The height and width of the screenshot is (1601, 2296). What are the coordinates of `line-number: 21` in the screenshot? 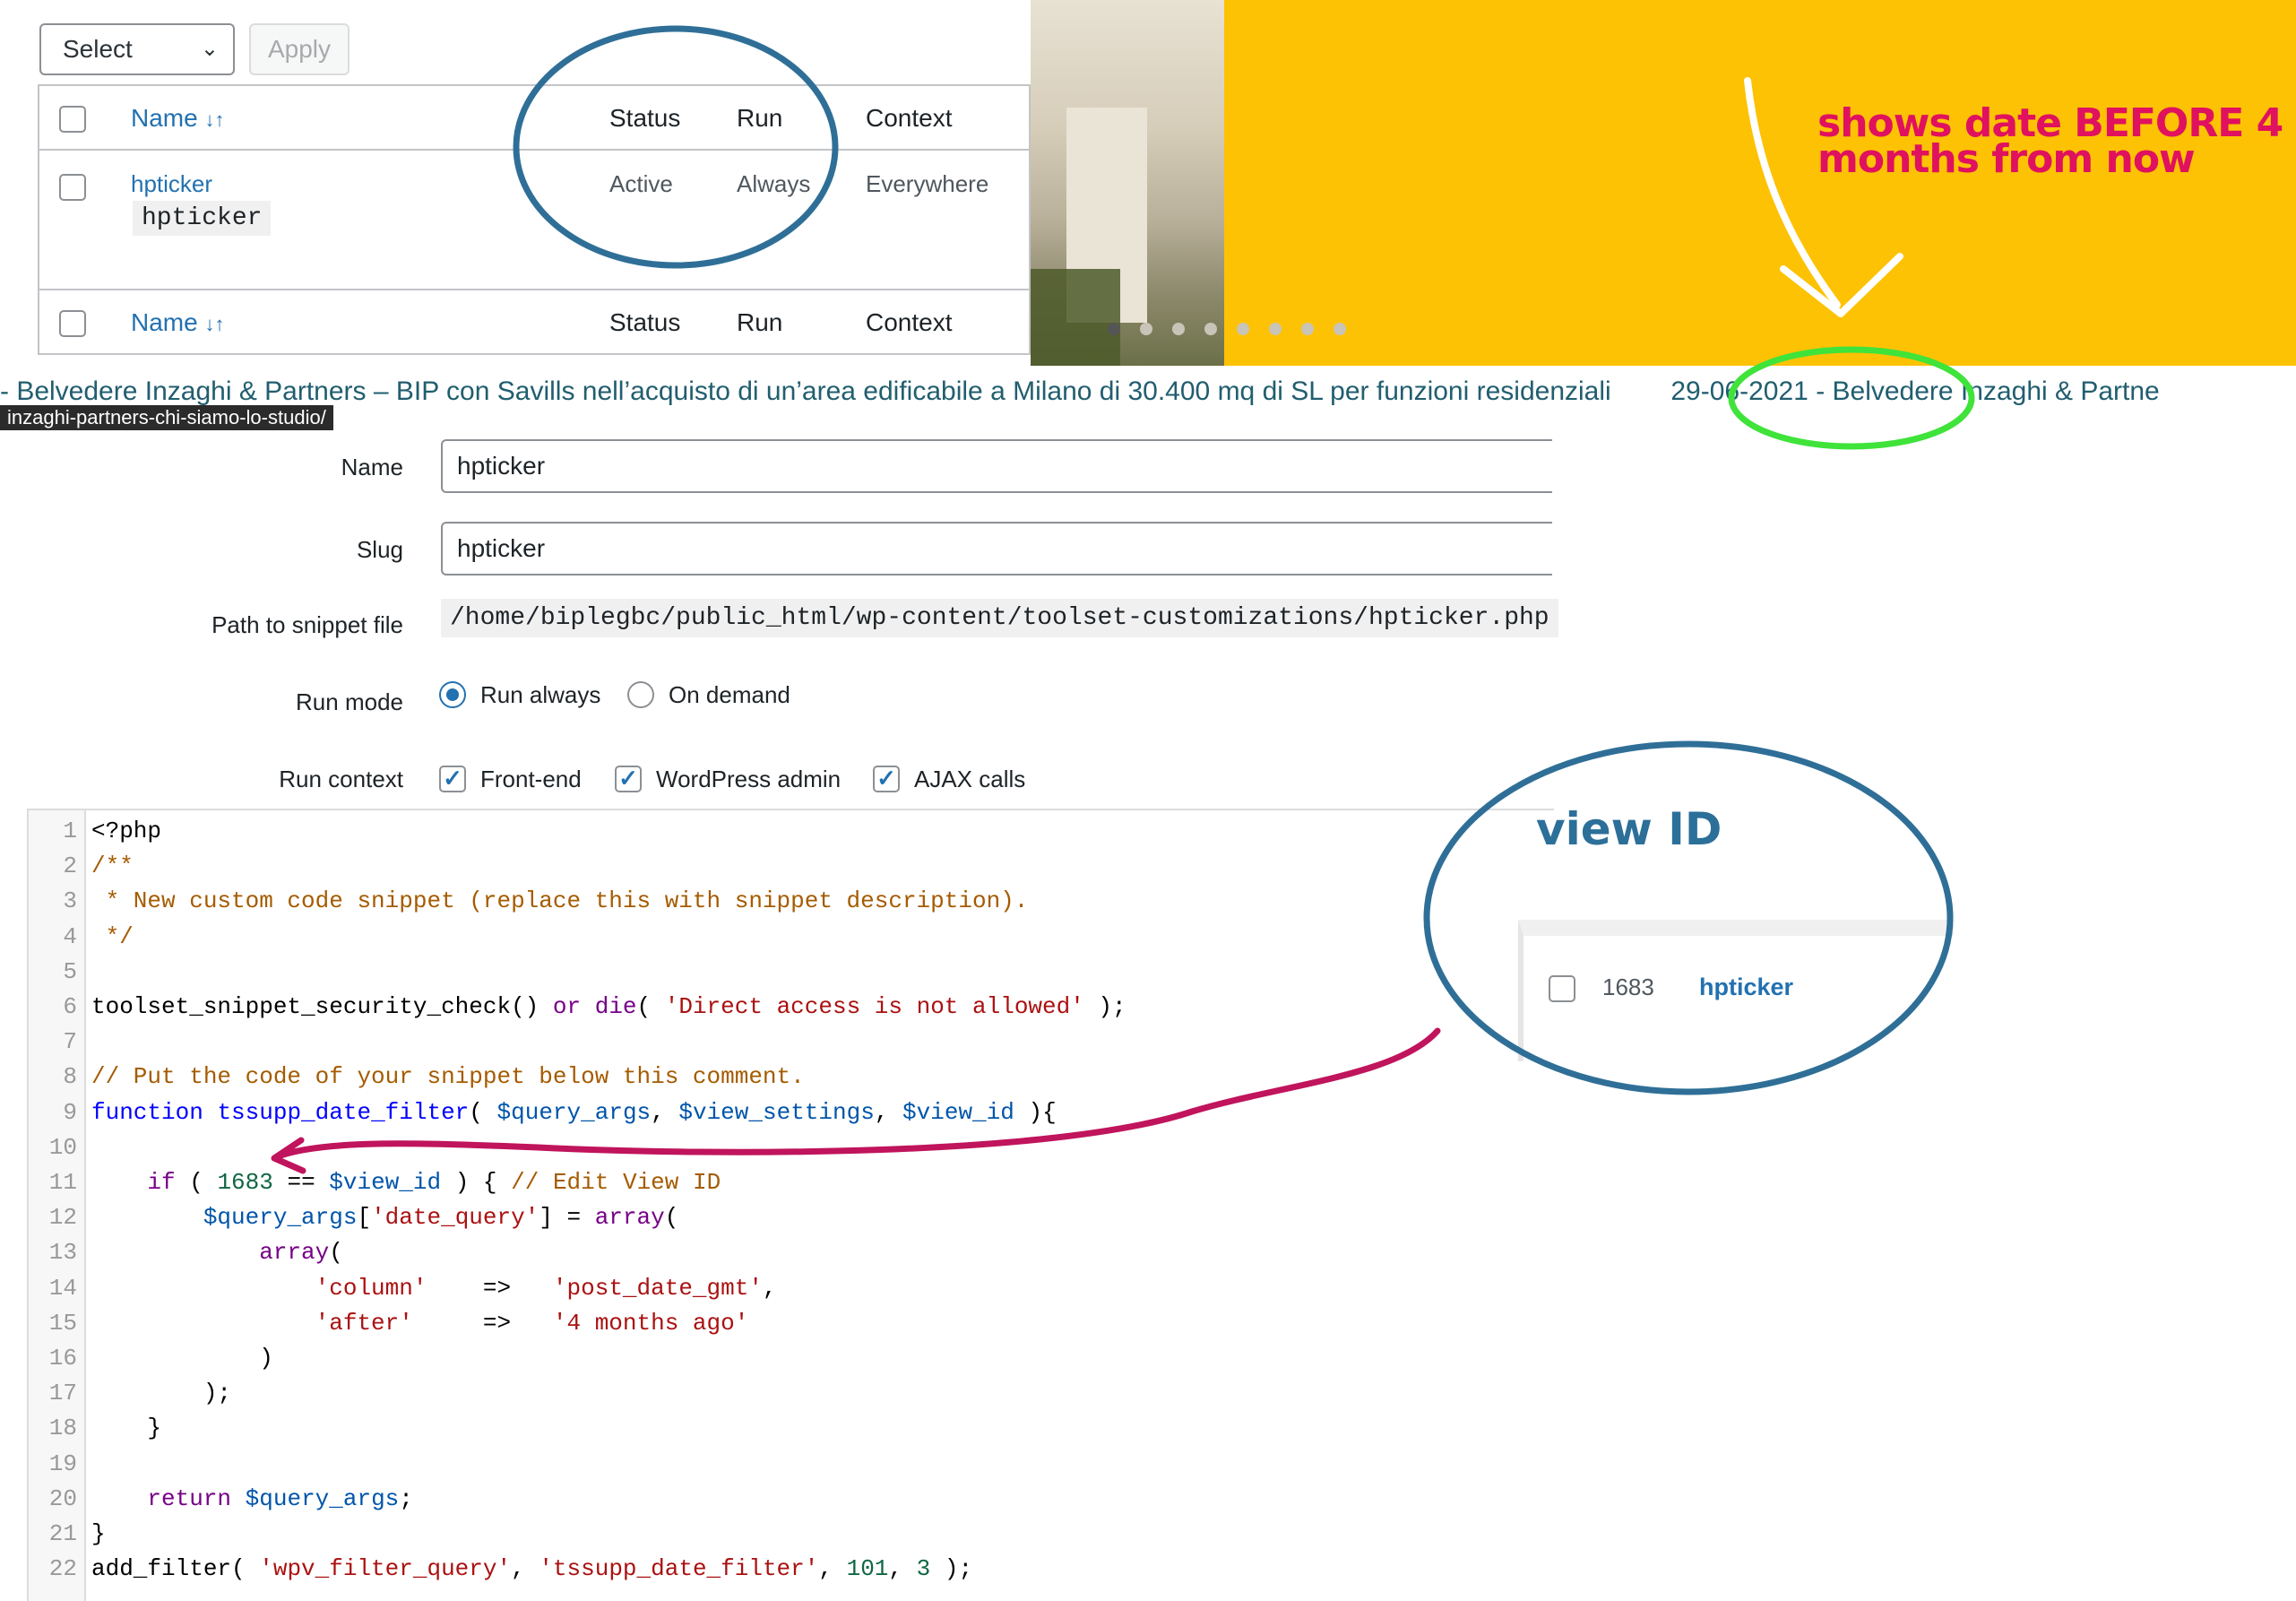 It's located at (63, 1533).